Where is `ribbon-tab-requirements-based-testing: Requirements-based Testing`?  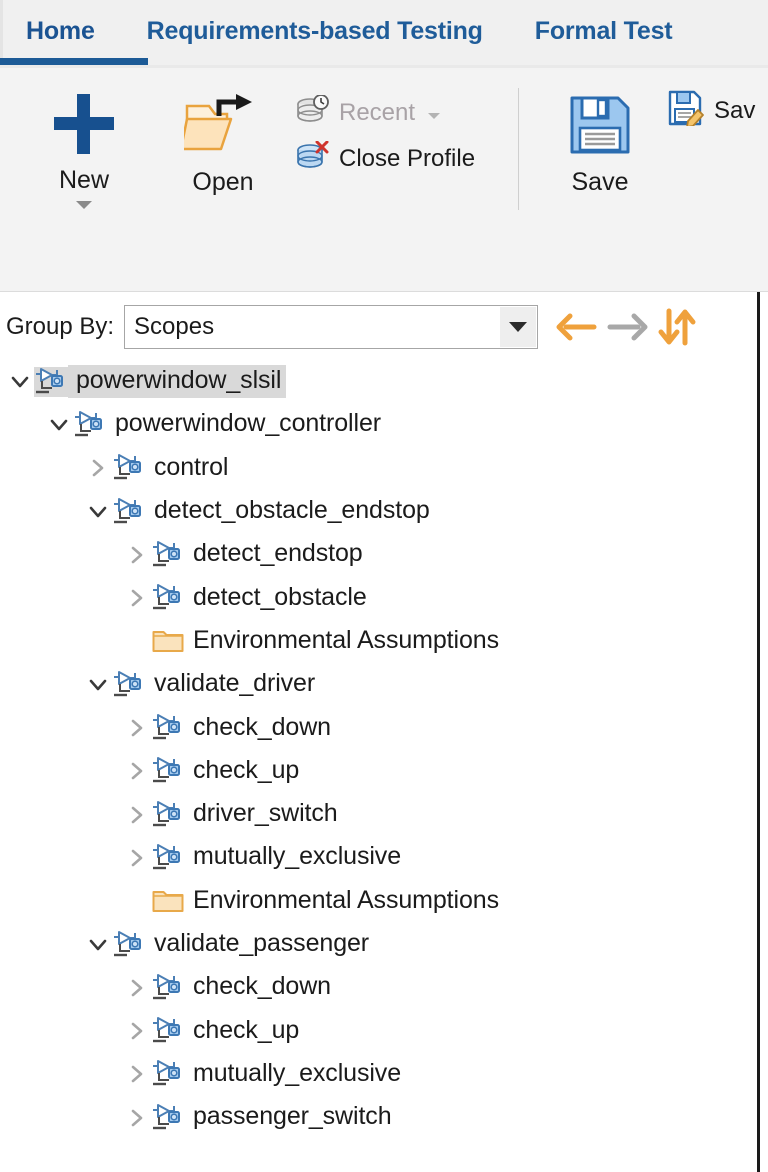
ribbon-tab-requirements-based-testing: Requirements-based Testing is located at coordinates (315, 31).